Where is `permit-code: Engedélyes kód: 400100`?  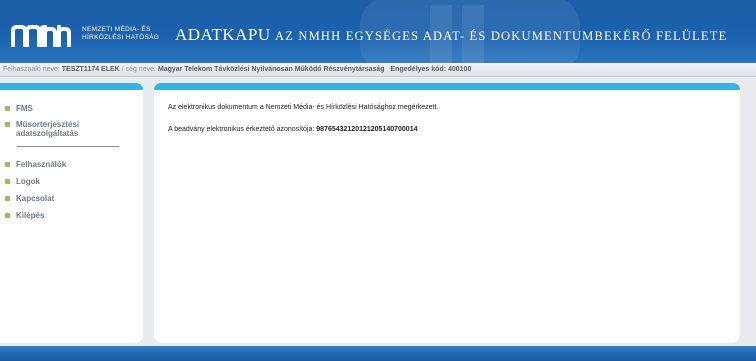
permit-code: Engedélyes kód: 400100 is located at coordinates (431, 69).